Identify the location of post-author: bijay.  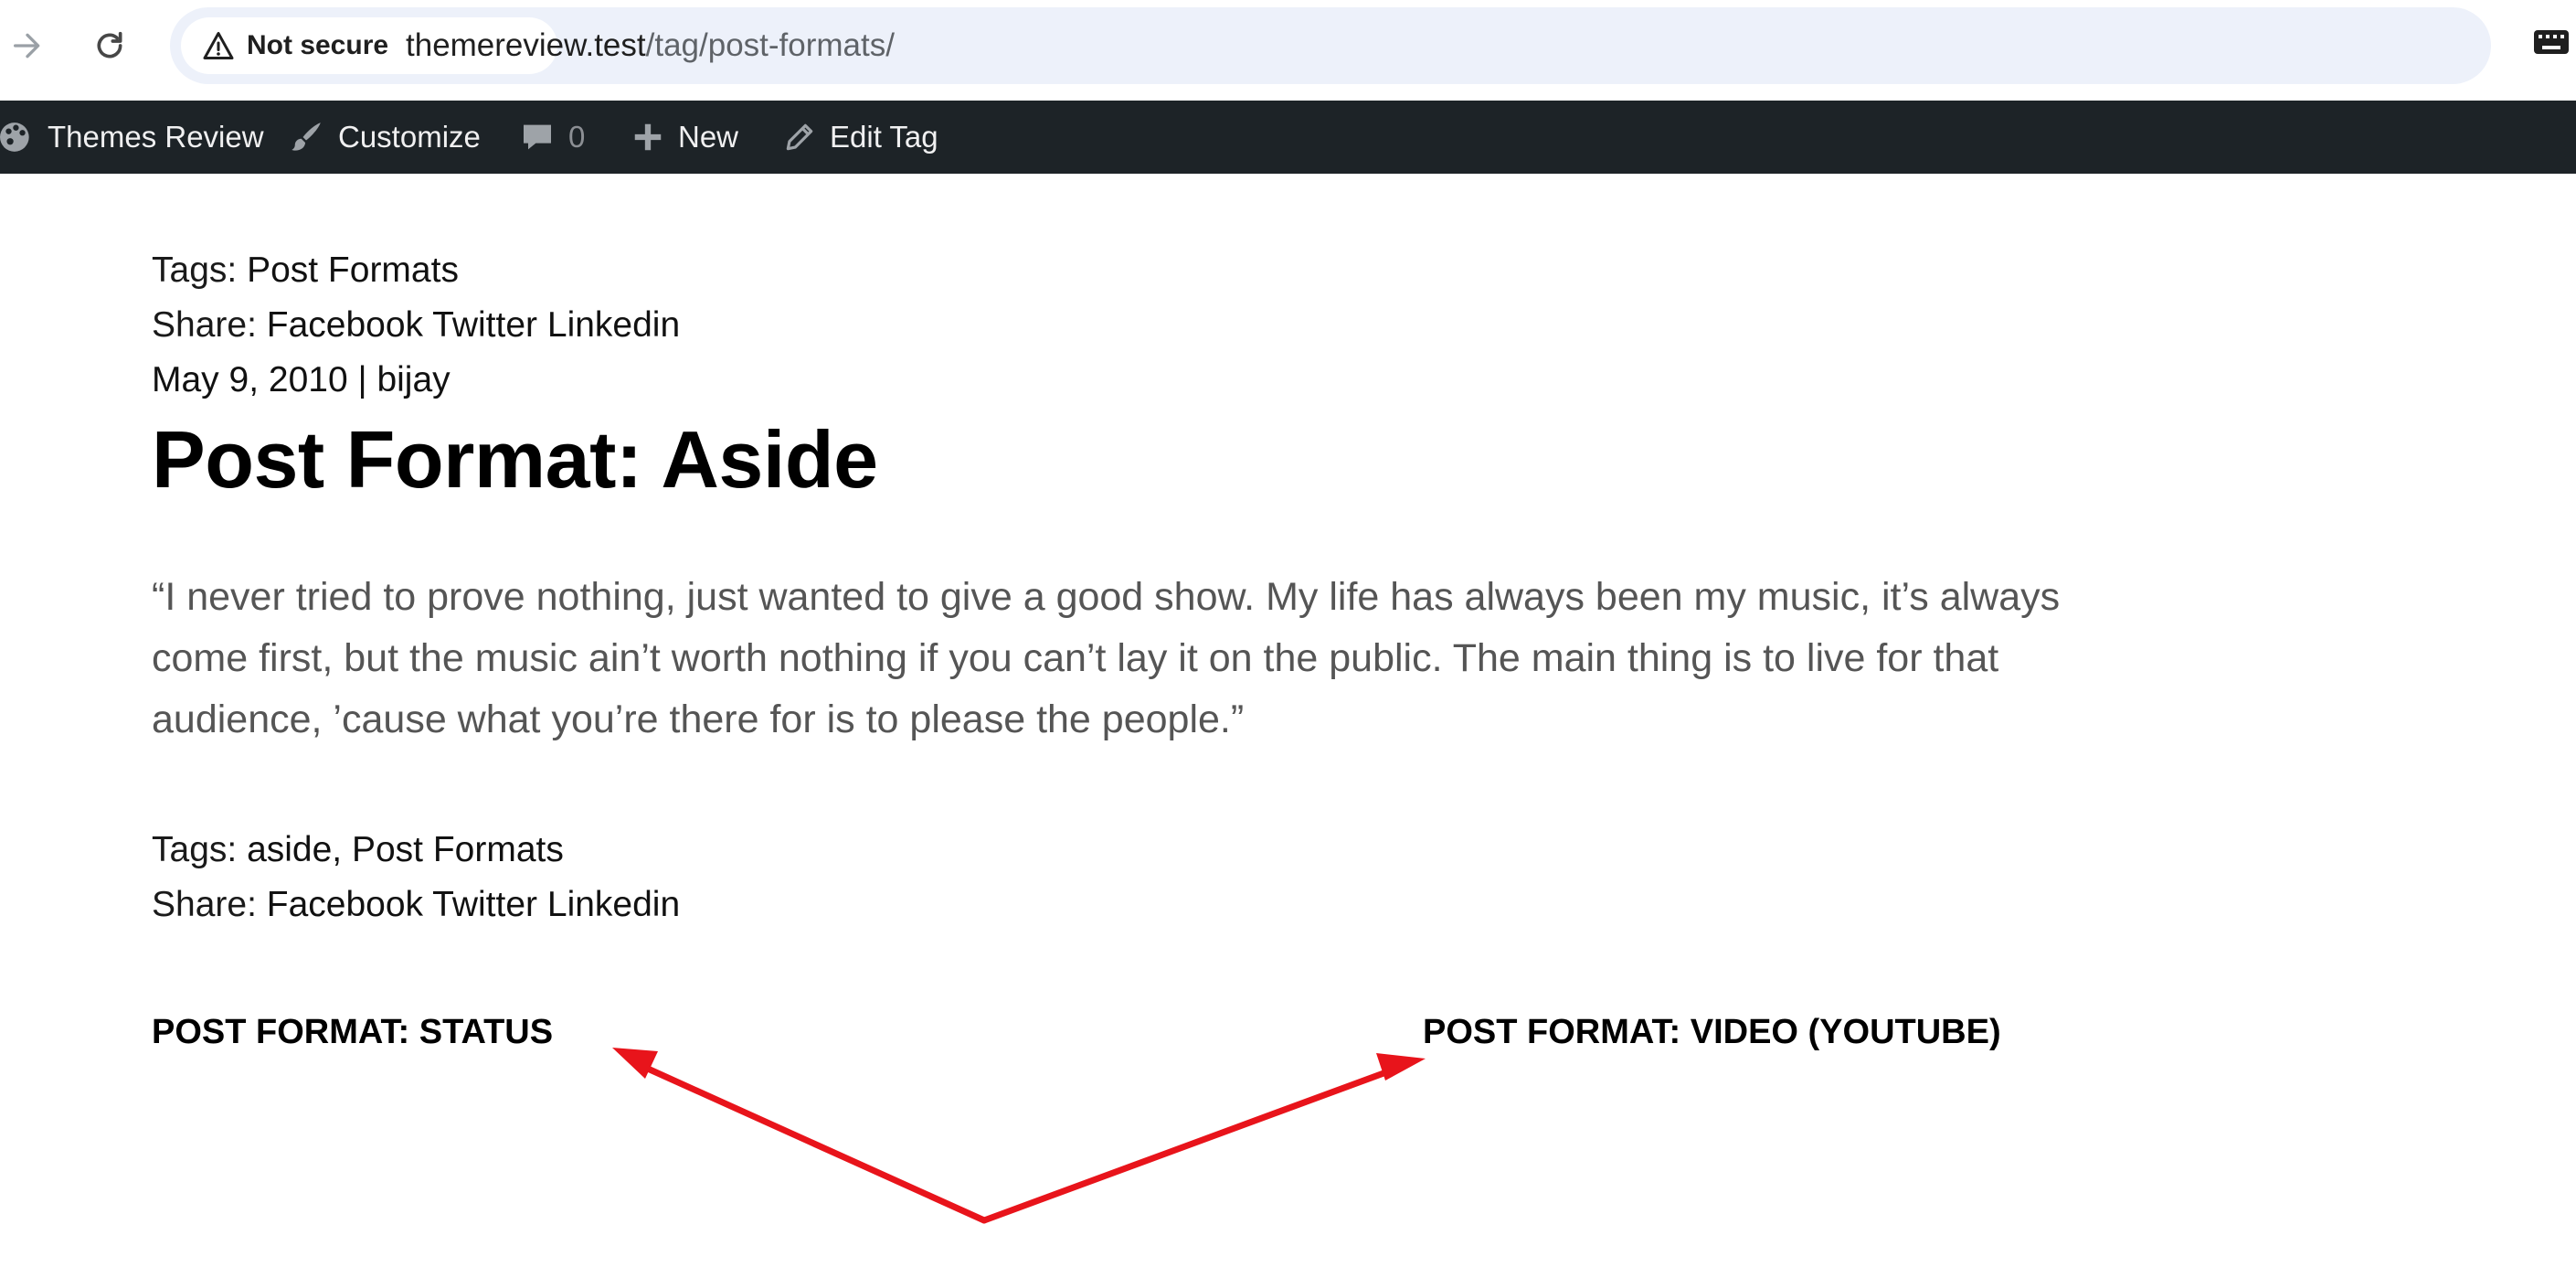
(413, 379).